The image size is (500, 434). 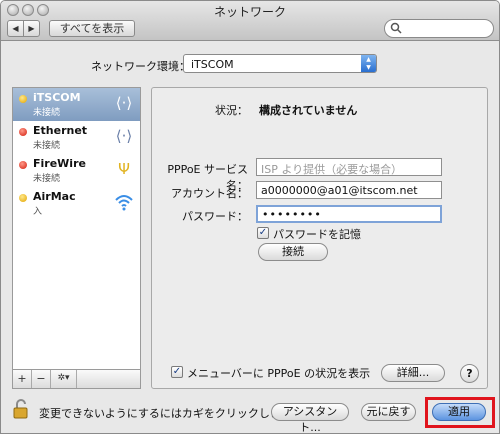 I want to click on back-button: ◀, so click(x=15, y=28).